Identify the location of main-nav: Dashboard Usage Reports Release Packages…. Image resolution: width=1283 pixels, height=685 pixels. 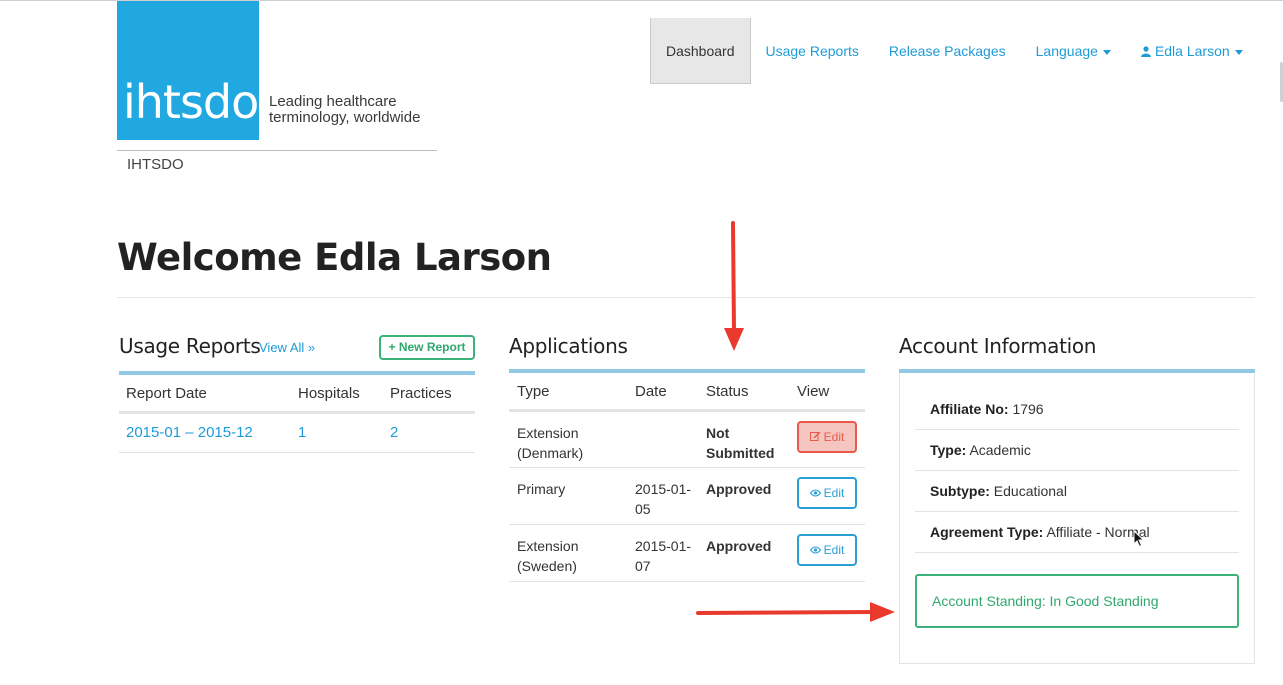
(954, 51).